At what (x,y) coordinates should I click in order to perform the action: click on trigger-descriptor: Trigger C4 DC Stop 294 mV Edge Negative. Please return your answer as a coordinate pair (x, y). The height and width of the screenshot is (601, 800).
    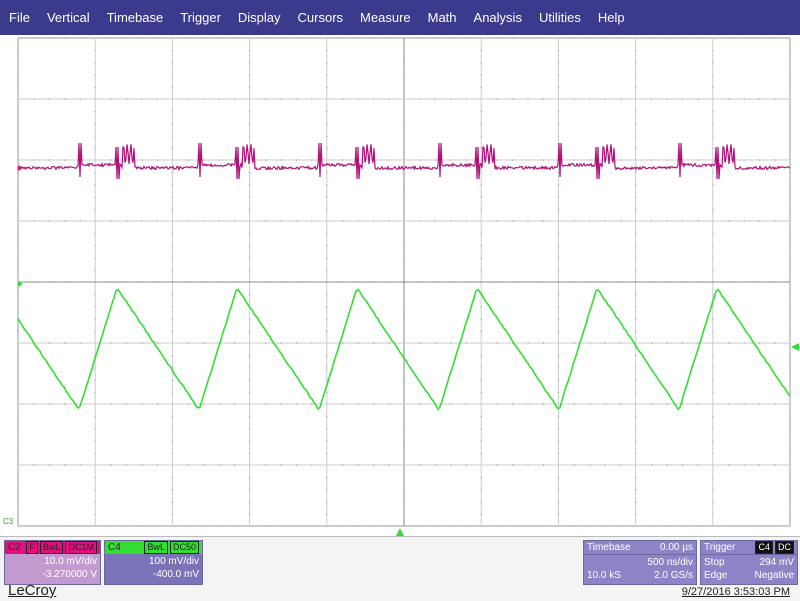
    Looking at the image, I should click on (749, 562).